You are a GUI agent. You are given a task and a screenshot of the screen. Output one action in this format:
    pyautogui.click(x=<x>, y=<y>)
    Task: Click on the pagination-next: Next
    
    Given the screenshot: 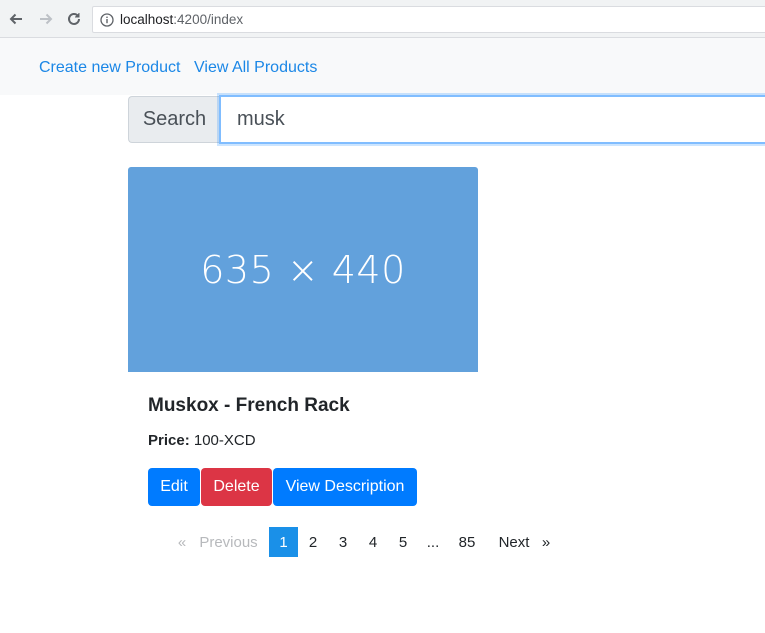 What is the action you would take?
    pyautogui.click(x=514, y=542)
    